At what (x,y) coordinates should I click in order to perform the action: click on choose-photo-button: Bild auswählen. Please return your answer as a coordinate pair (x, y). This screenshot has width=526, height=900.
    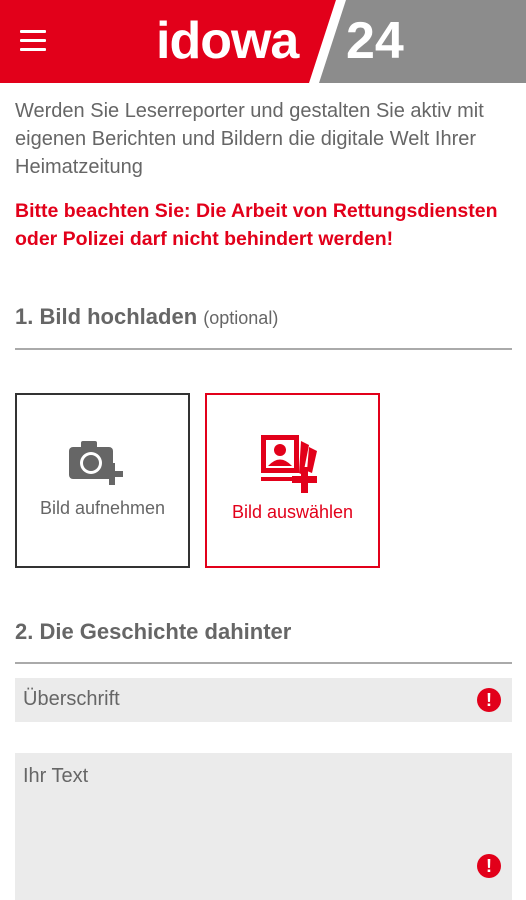
    Looking at the image, I should click on (292, 480).